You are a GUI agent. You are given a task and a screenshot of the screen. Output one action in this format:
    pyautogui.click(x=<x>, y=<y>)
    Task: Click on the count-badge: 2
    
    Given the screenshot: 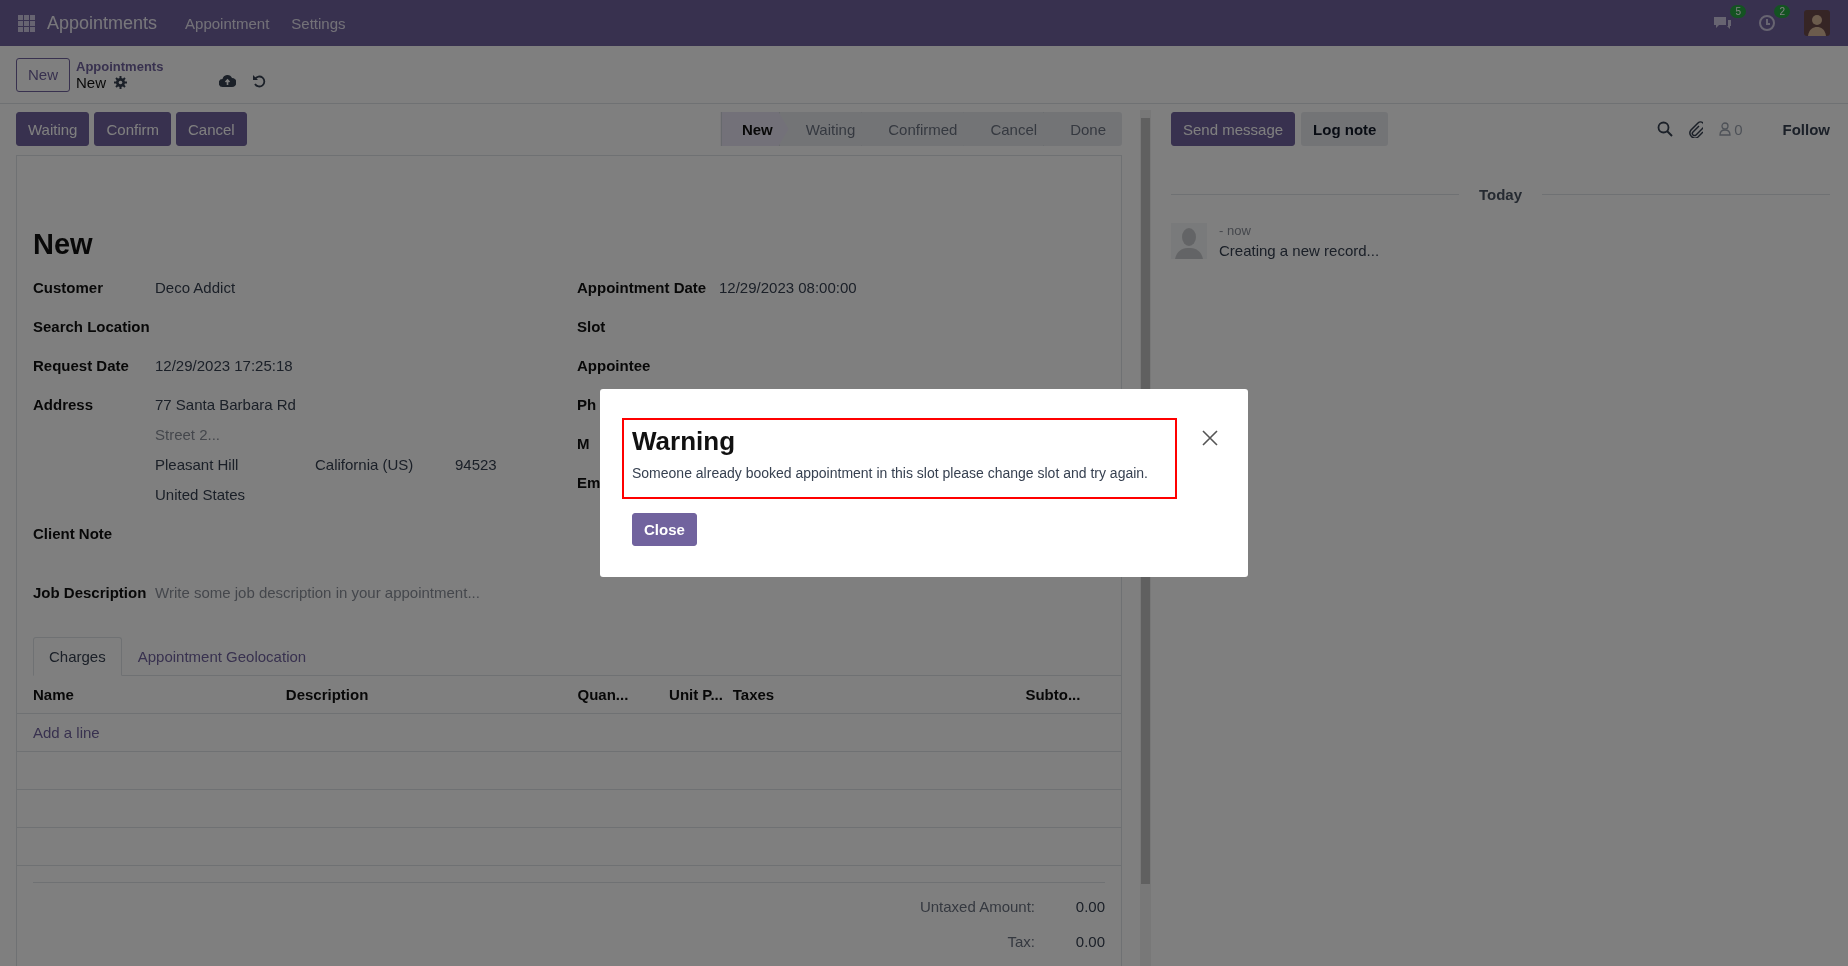 What is the action you would take?
    pyautogui.click(x=1782, y=11)
    